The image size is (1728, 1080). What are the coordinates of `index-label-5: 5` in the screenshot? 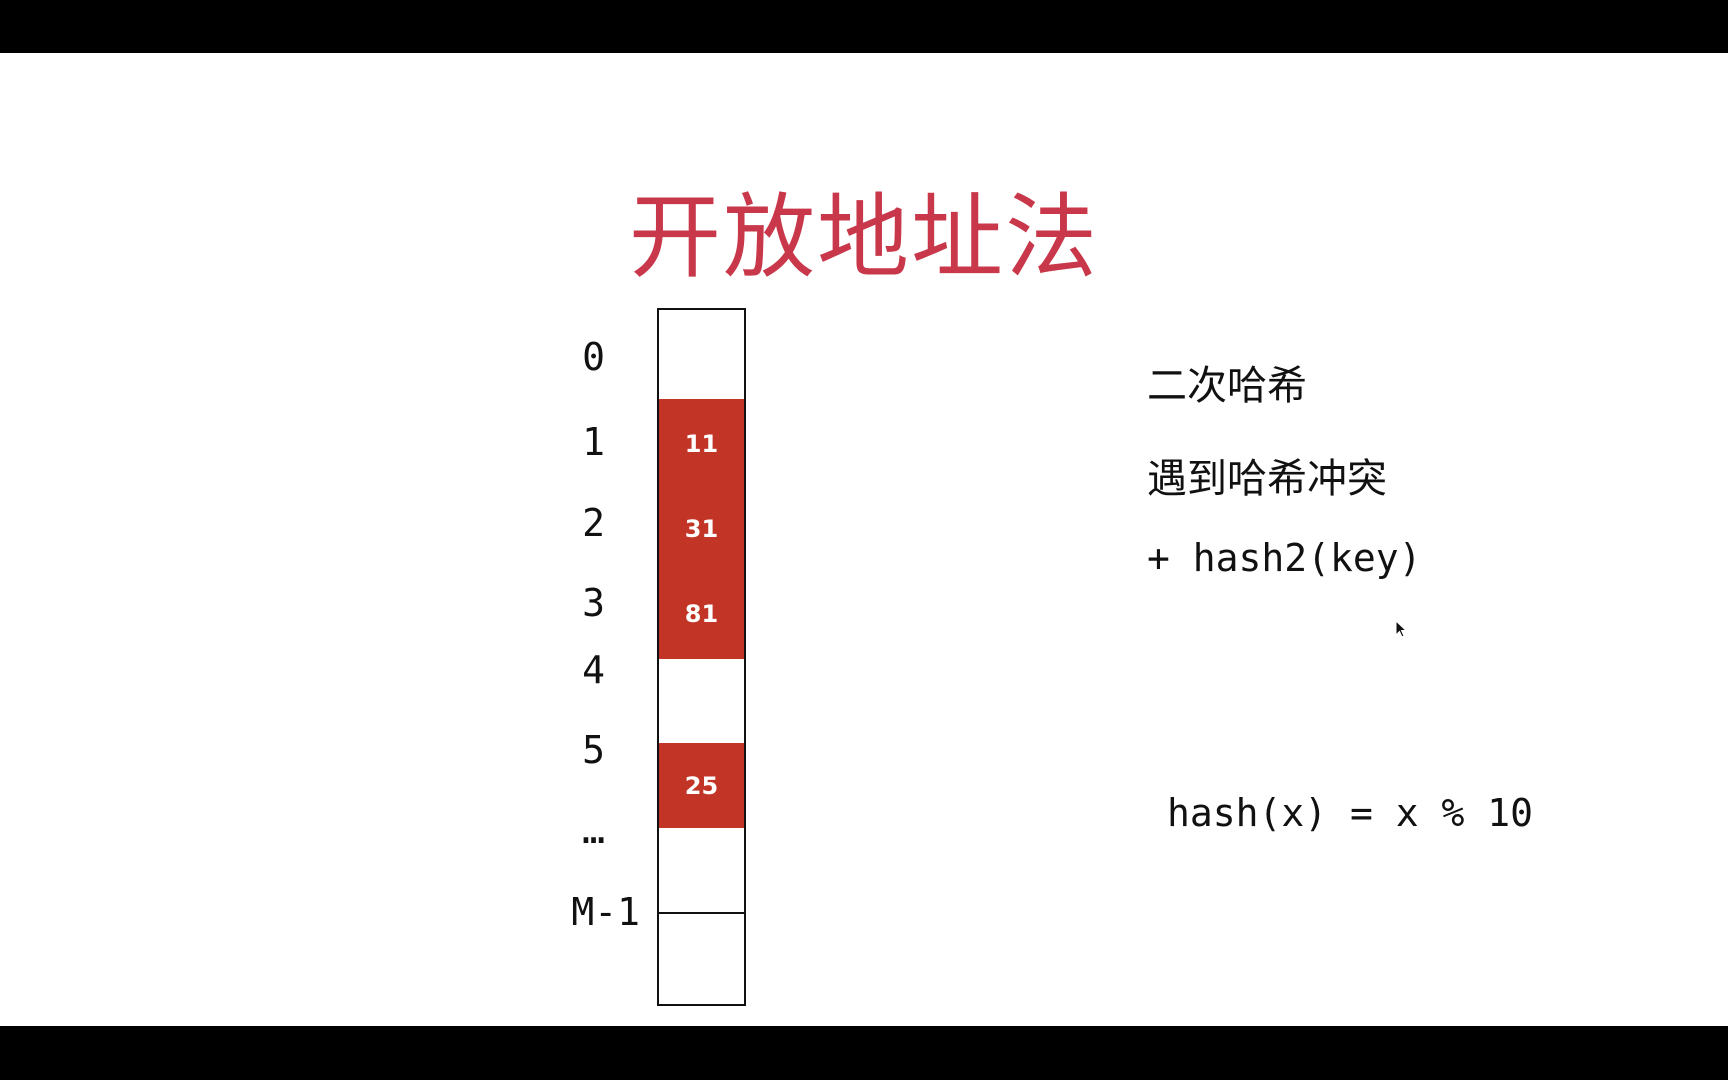 It's located at (593, 750).